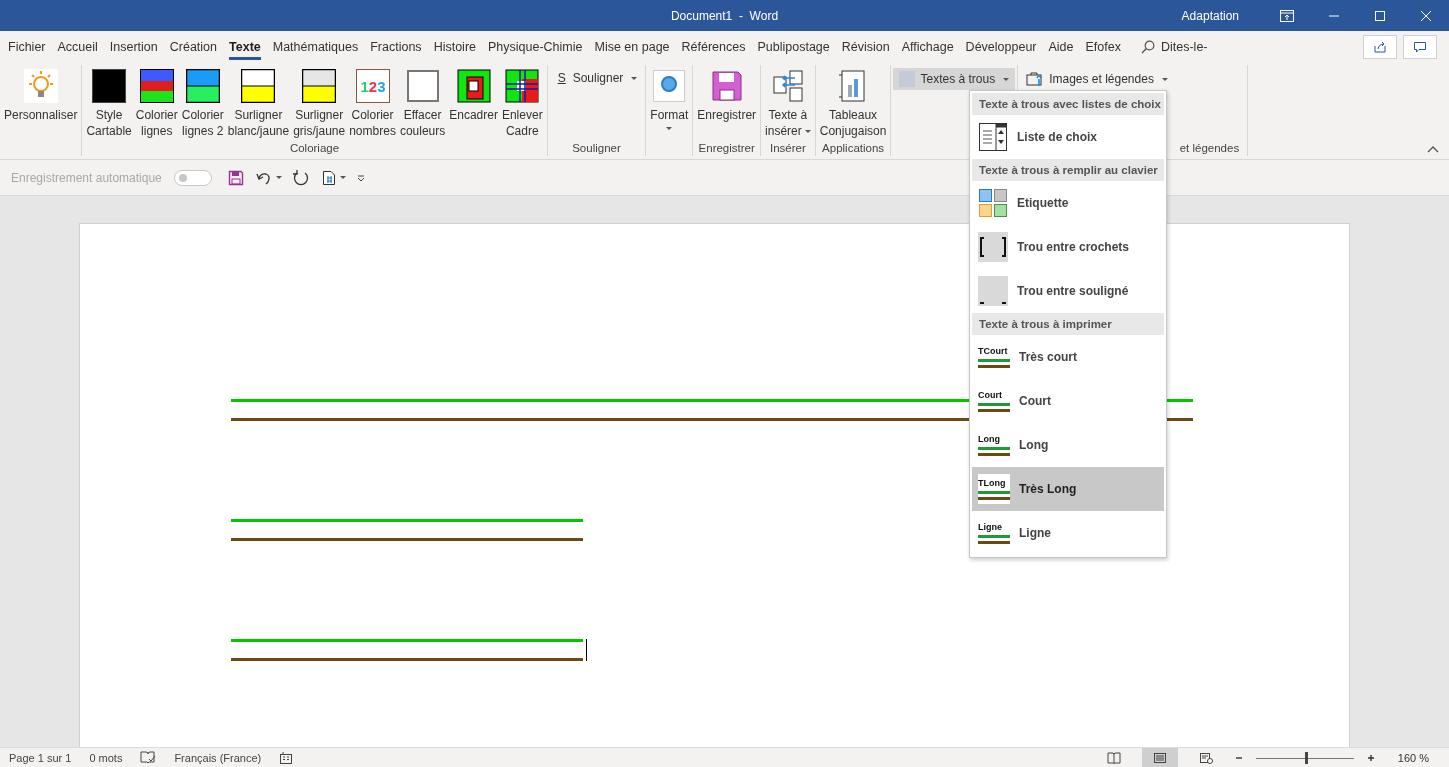 The width and height of the screenshot is (1449, 767). I want to click on menu-item: Trou entre souligné, so click(1068, 291).